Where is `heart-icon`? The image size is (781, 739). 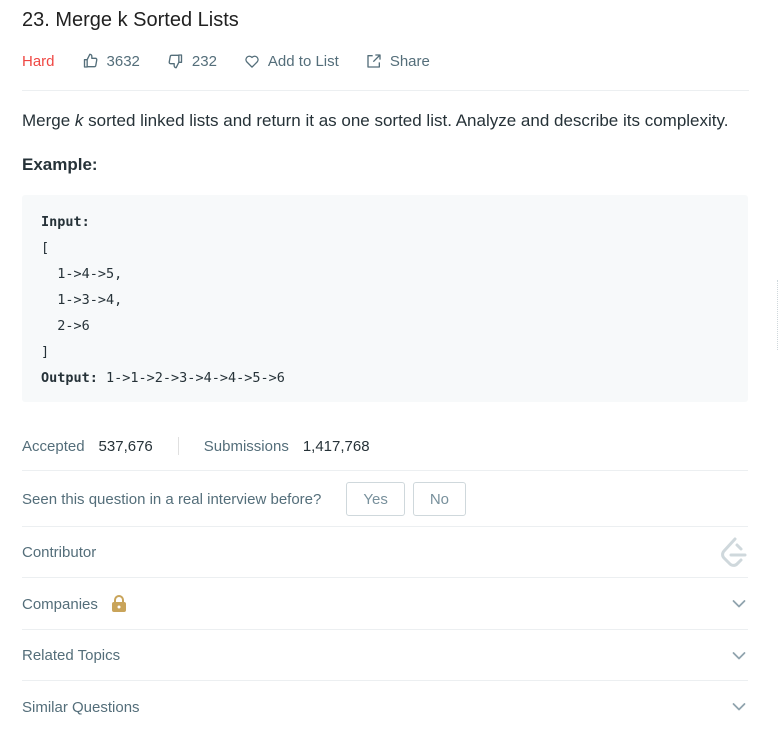
heart-icon is located at coordinates (252, 61).